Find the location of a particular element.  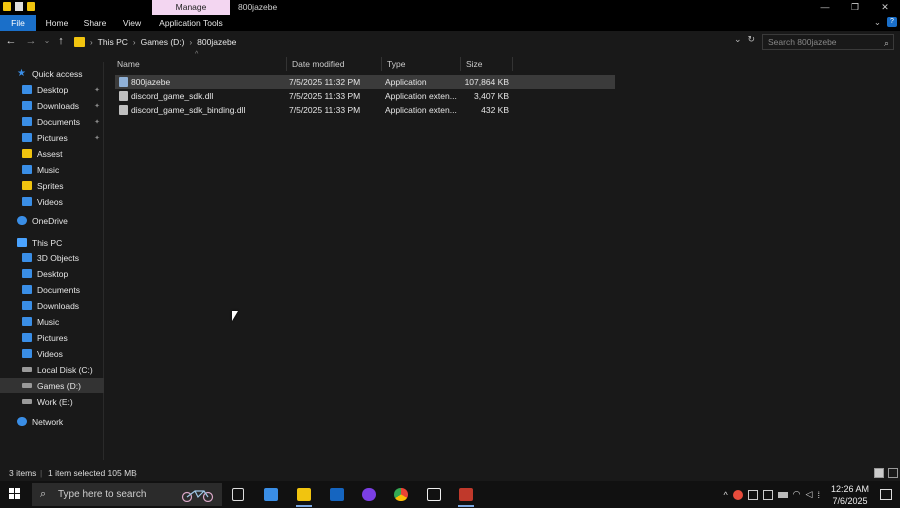

sidebar-item-label: Documents is located at coordinates (58, 121).